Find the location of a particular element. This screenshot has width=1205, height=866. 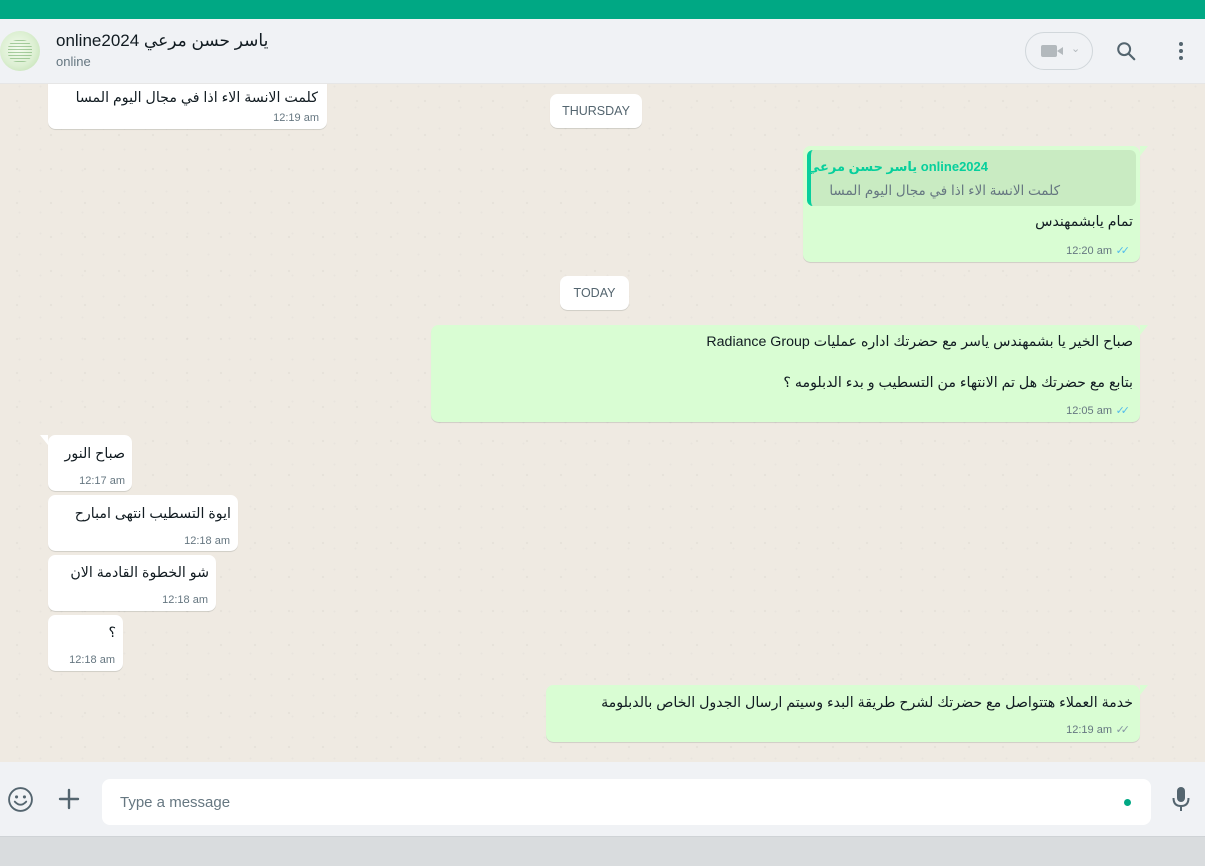

delivered-receipt-icon: ✓✓ is located at coordinates (1123, 730).